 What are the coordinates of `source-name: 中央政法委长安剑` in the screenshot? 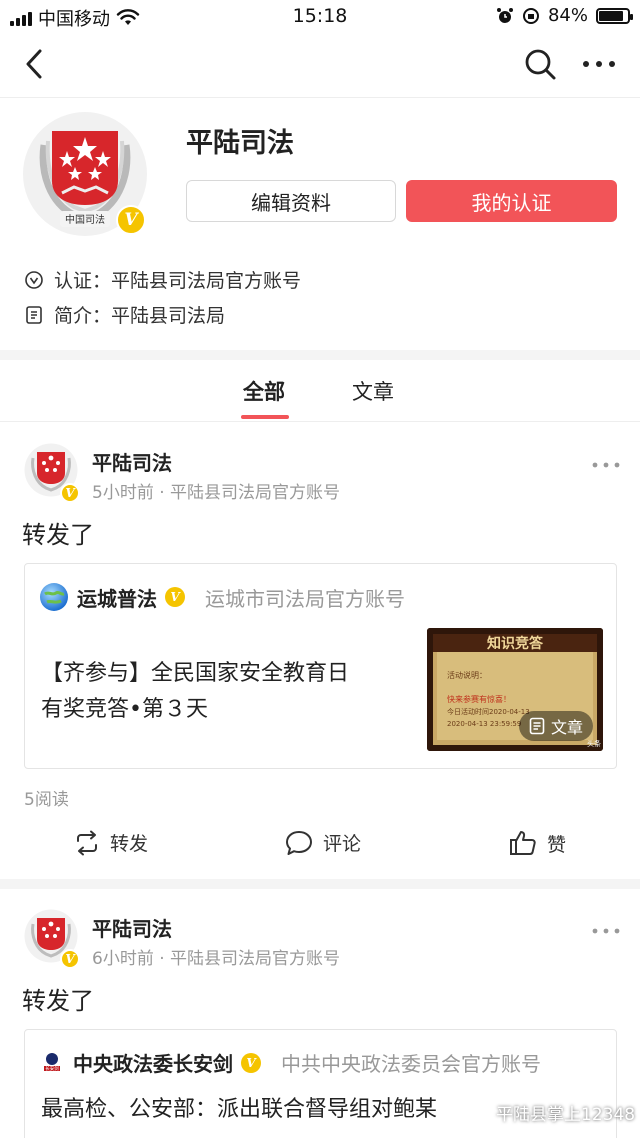 It's located at (153, 1062).